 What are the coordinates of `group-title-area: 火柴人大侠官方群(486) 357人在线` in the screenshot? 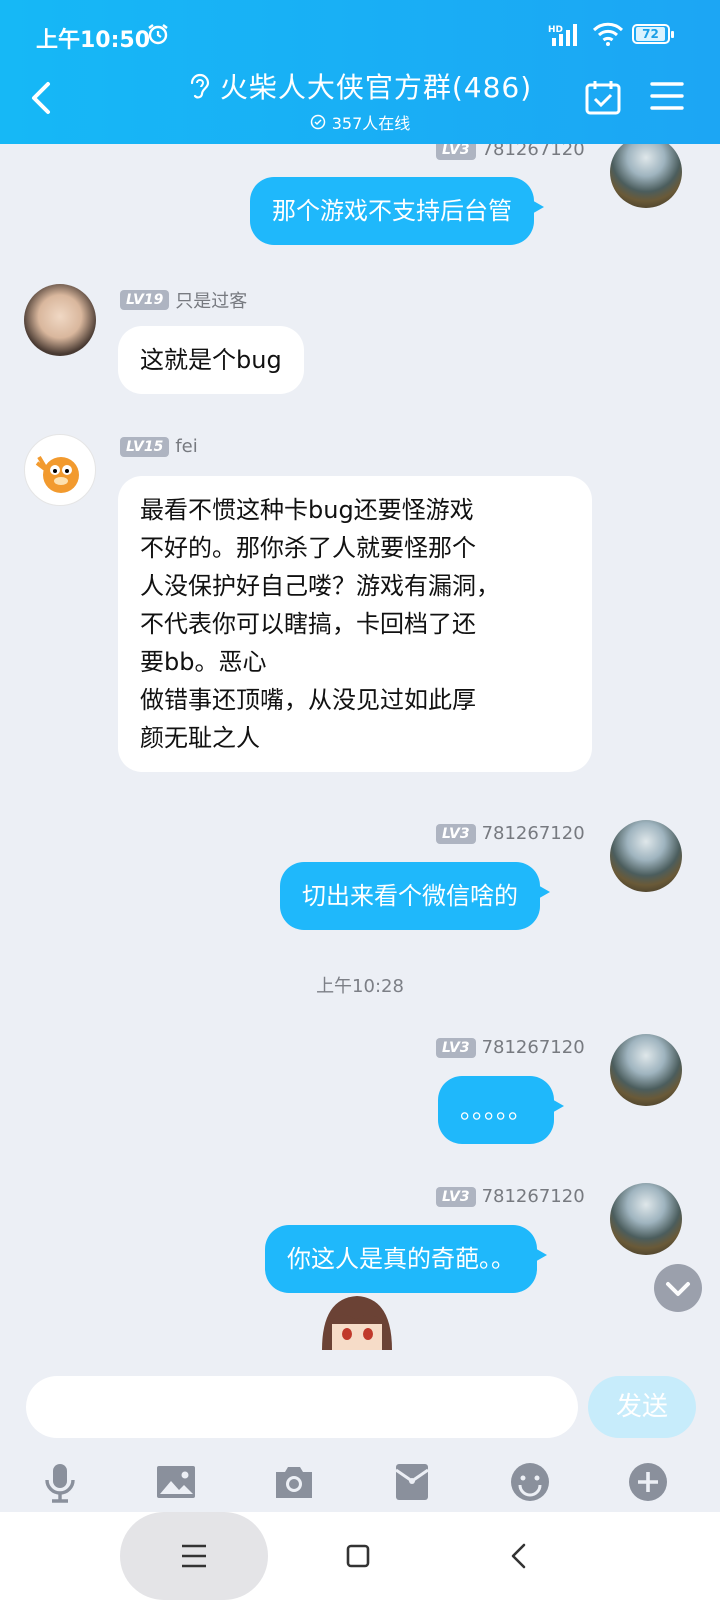 It's located at (360, 100).